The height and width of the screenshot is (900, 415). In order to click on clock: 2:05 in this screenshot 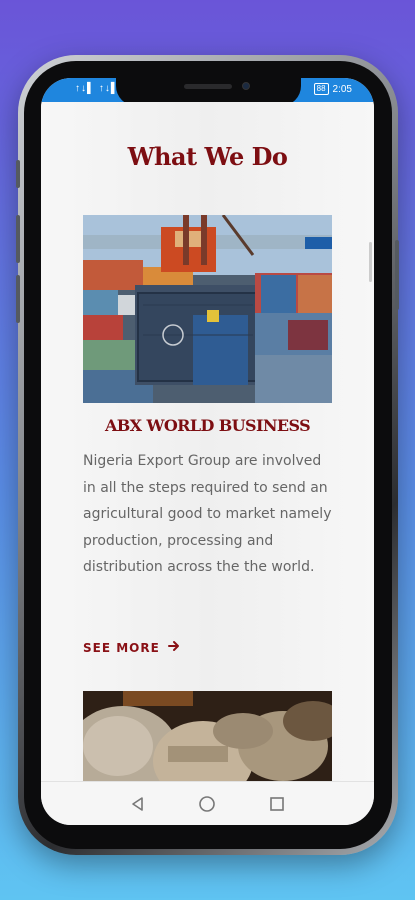, I will do `click(342, 89)`.